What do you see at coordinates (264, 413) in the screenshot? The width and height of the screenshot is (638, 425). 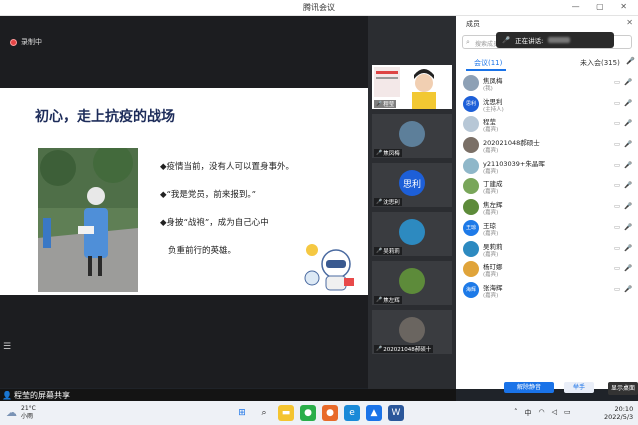 I see `search-icon: ⌕` at bounding box center [264, 413].